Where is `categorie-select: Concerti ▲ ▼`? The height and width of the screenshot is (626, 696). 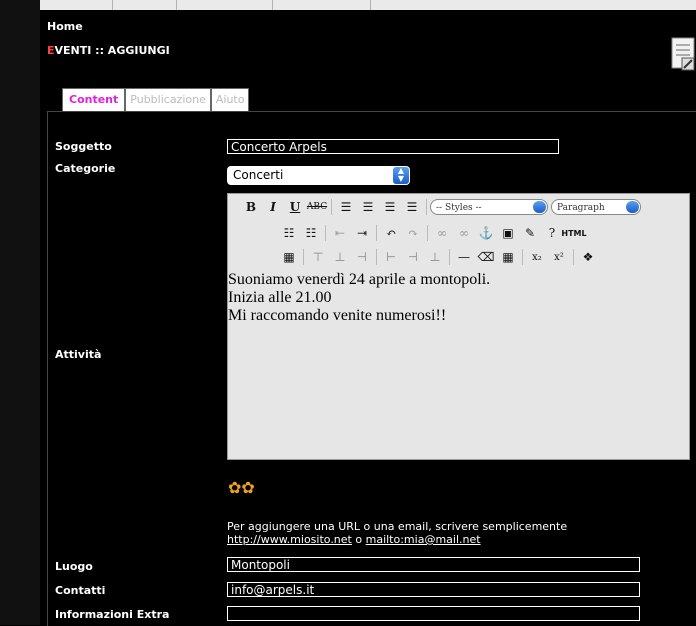 categorie-select: Concerti ▲ ▼ is located at coordinates (318, 175).